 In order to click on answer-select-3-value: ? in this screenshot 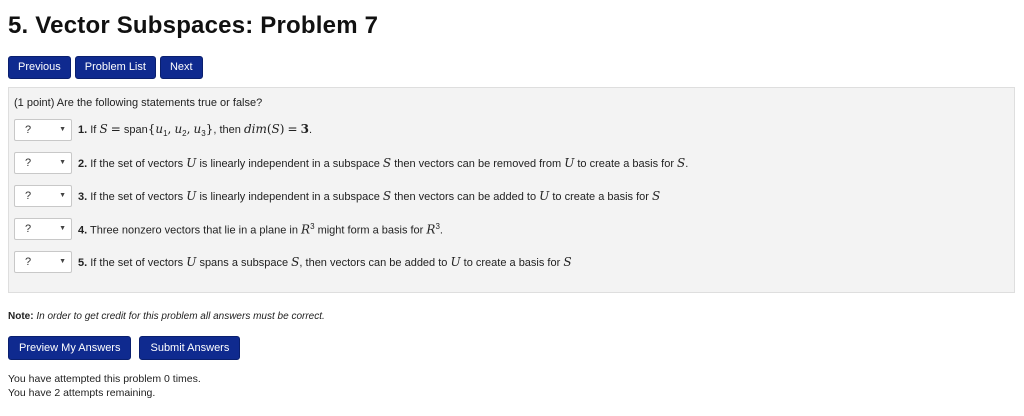, I will do `click(28, 196)`.